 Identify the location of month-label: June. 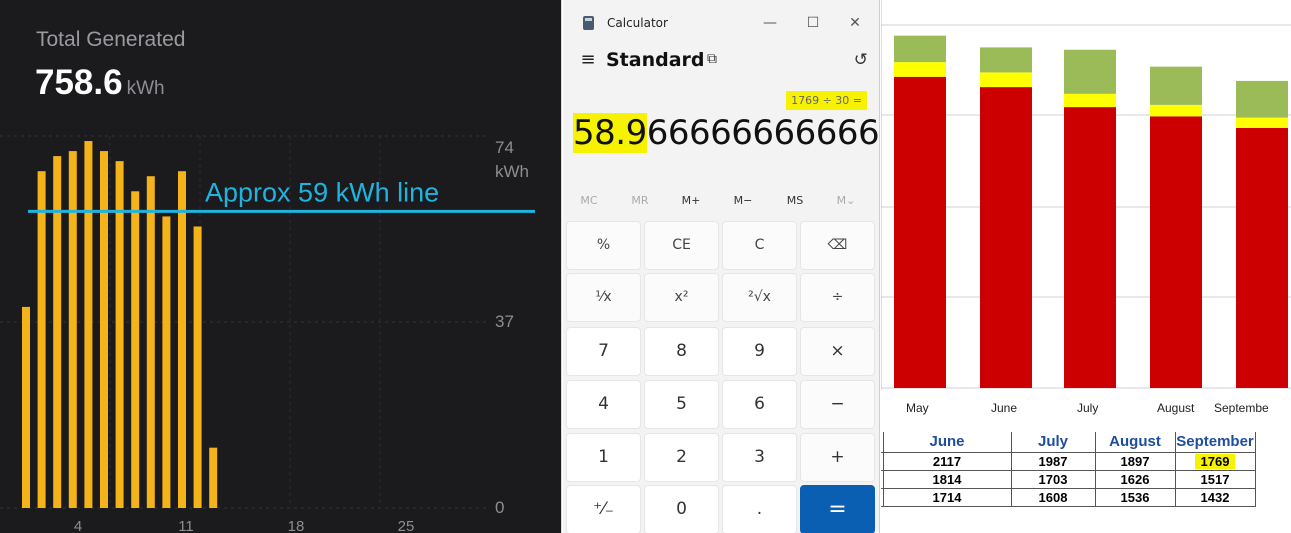
(1004, 408).